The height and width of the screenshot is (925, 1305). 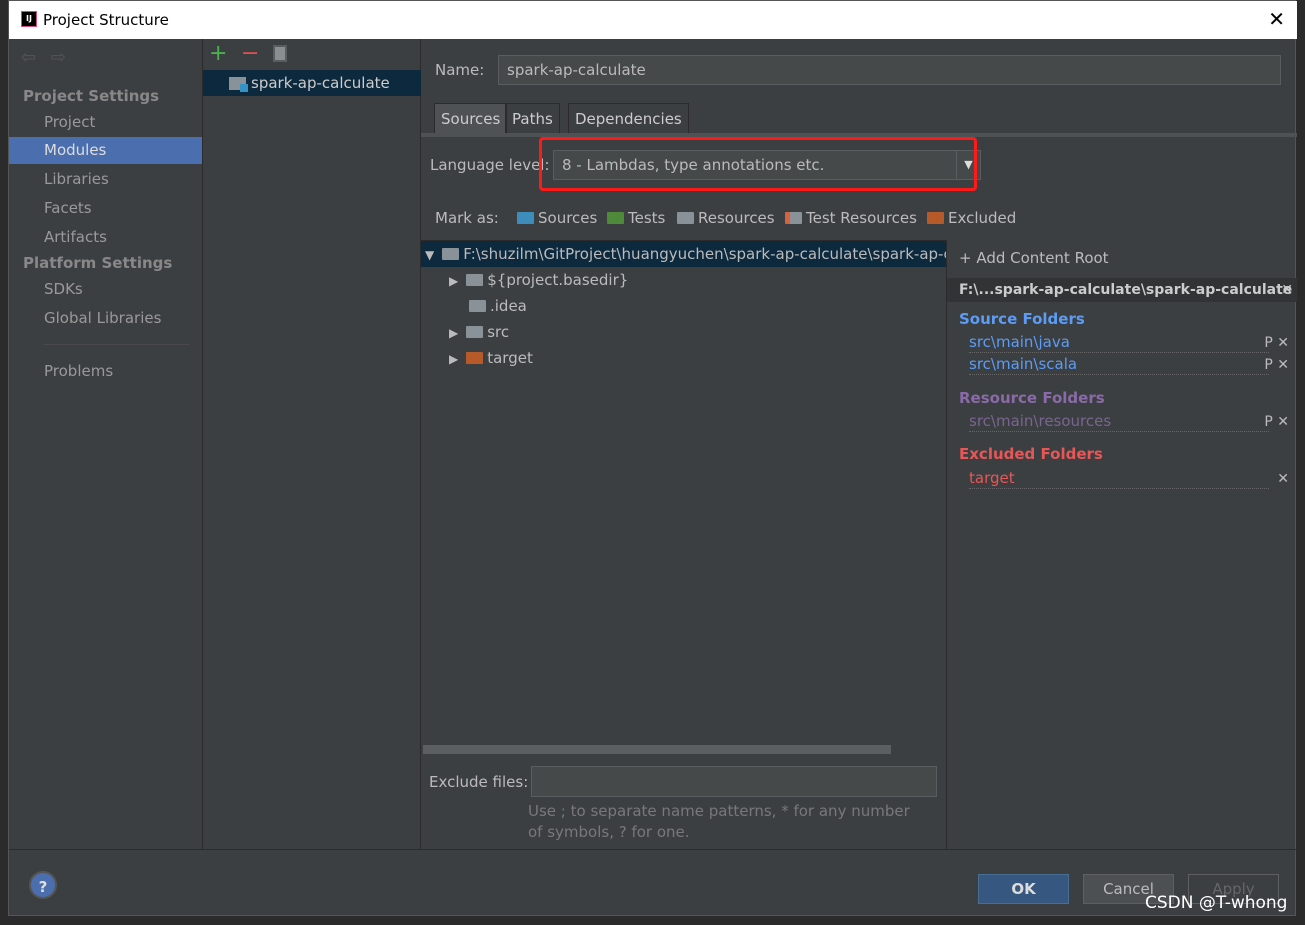 I want to click on test-resources-folder-icon, so click(x=793, y=218).